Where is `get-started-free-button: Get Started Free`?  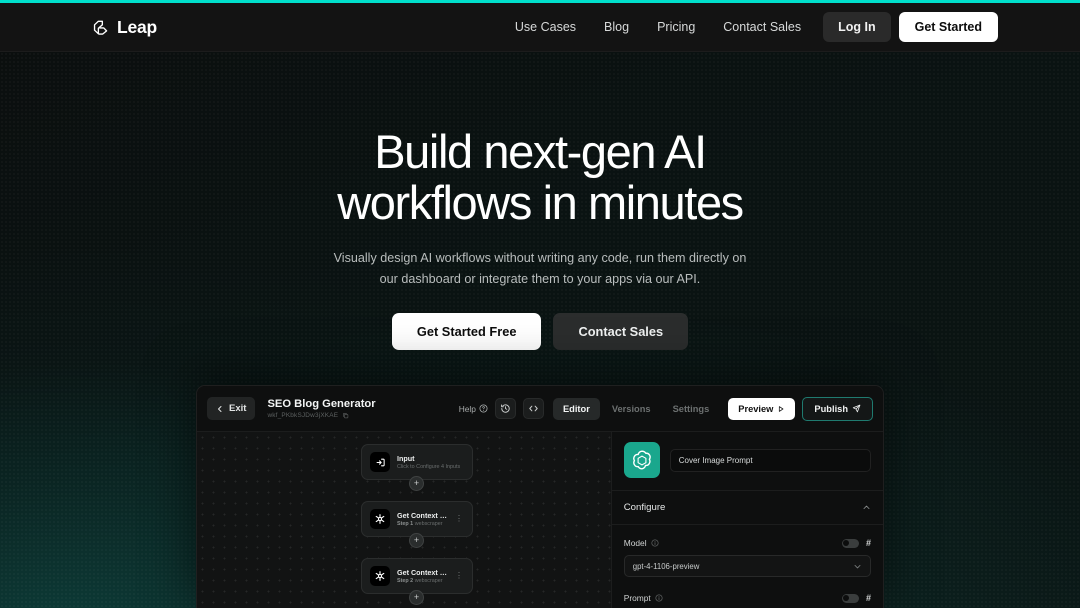
get-started-free-button: Get Started Free is located at coordinates (466, 332).